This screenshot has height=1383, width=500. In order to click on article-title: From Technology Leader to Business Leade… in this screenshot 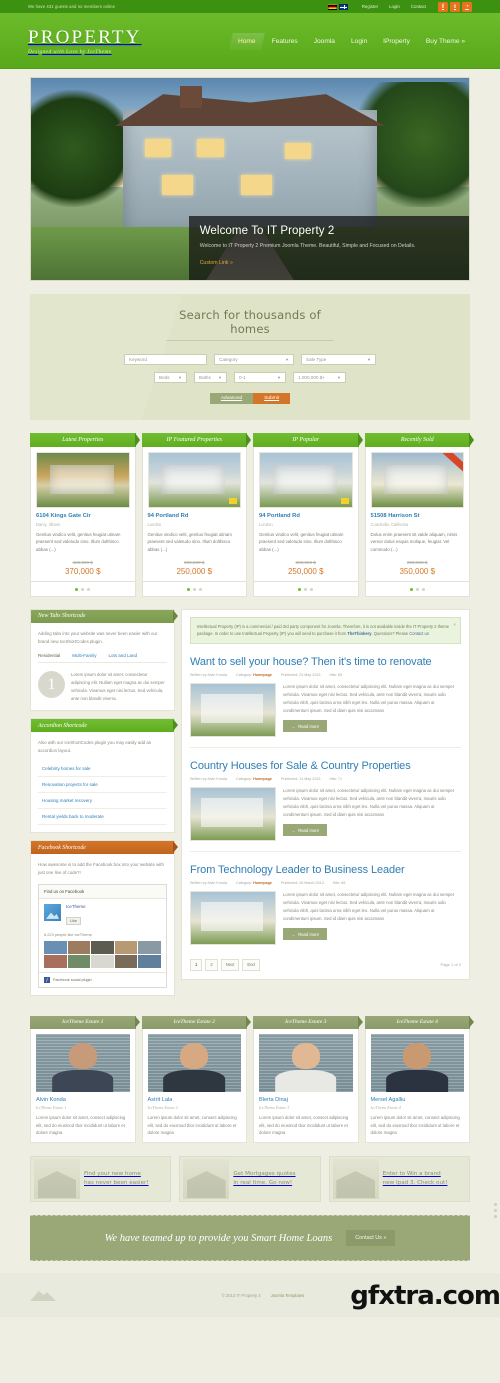, I will do `click(325, 870)`.